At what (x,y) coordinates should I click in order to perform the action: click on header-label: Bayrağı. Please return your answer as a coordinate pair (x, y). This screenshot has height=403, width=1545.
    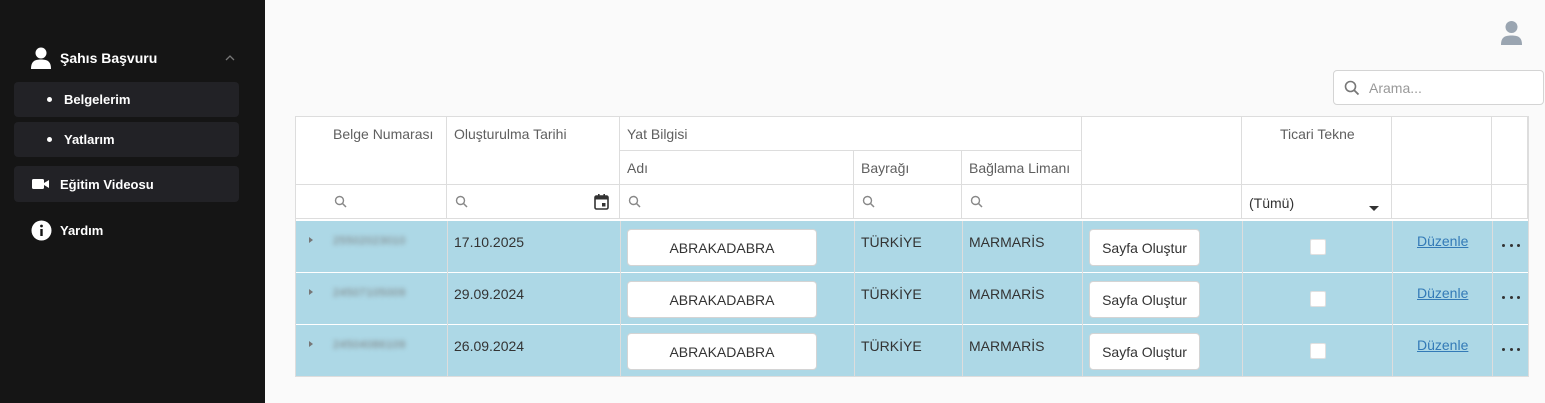
    Looking at the image, I should click on (885, 168).